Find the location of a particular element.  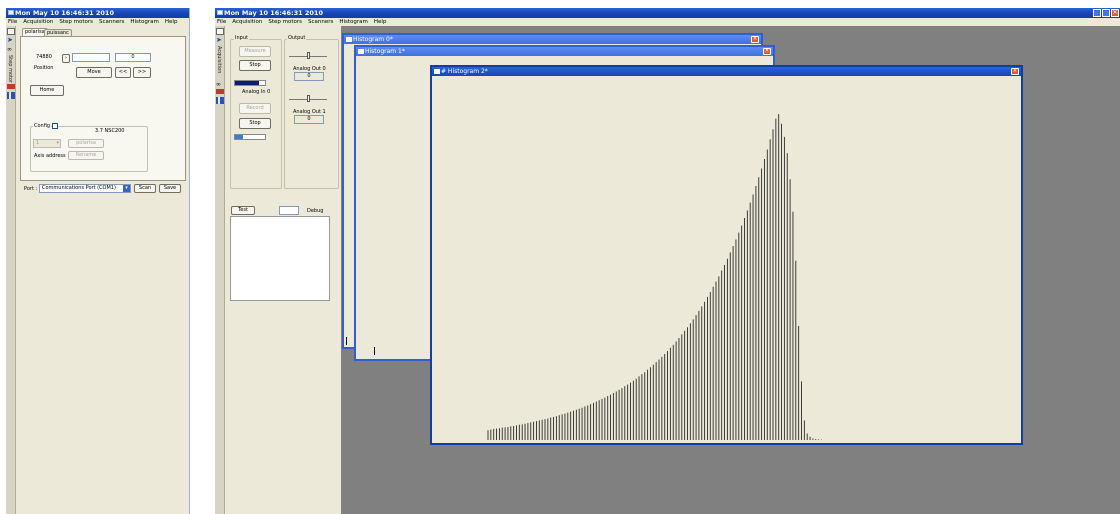

prev-button: << is located at coordinates (123, 72).